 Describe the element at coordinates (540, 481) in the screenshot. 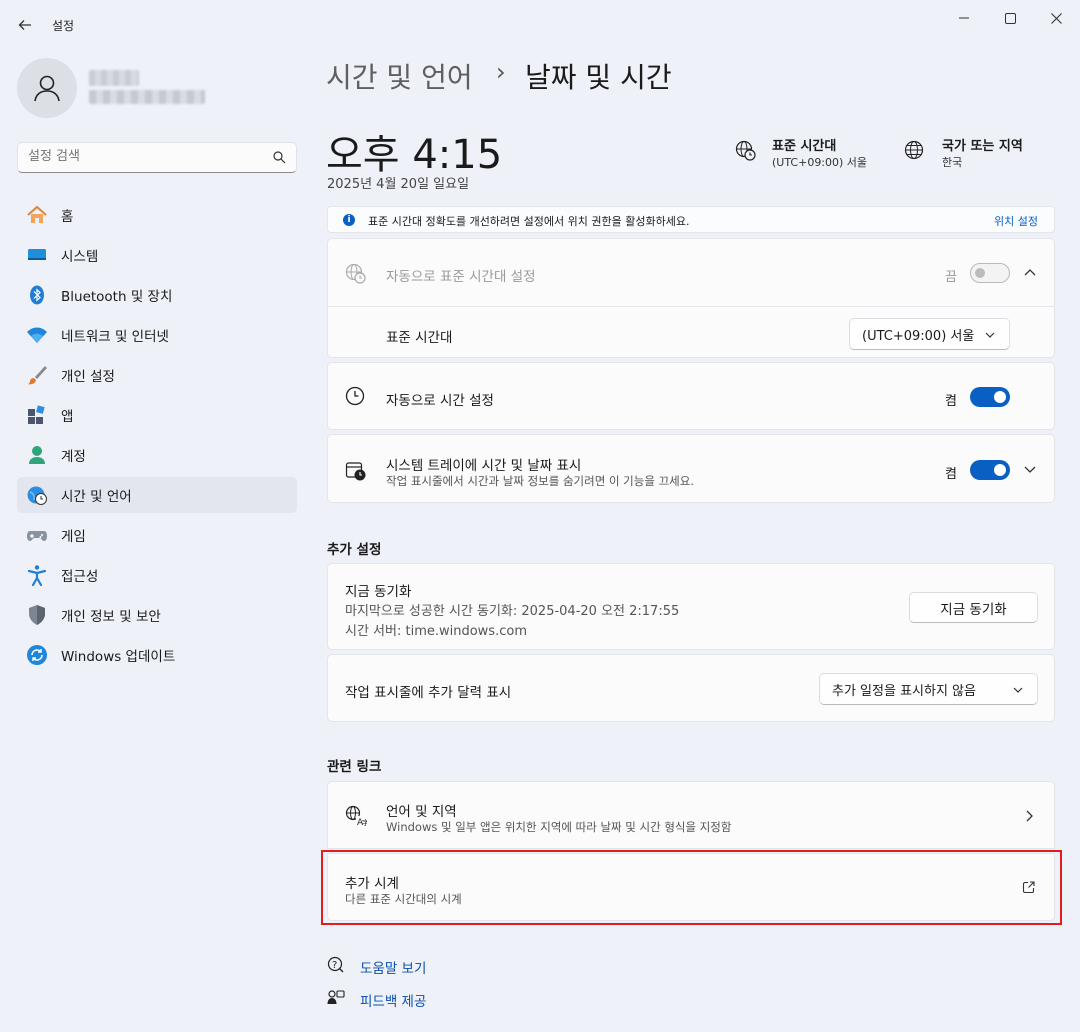

I see `tray-time-description: 작업 표시줄에서 시간과 날짜 정보를 숨기려면 이 기능을 끄세요.` at that location.